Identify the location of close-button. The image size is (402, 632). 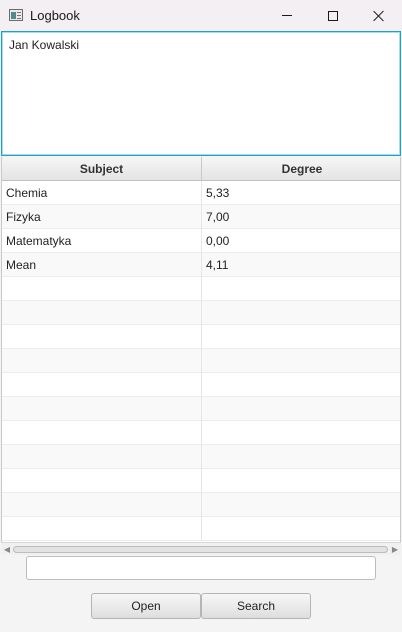
(379, 15).